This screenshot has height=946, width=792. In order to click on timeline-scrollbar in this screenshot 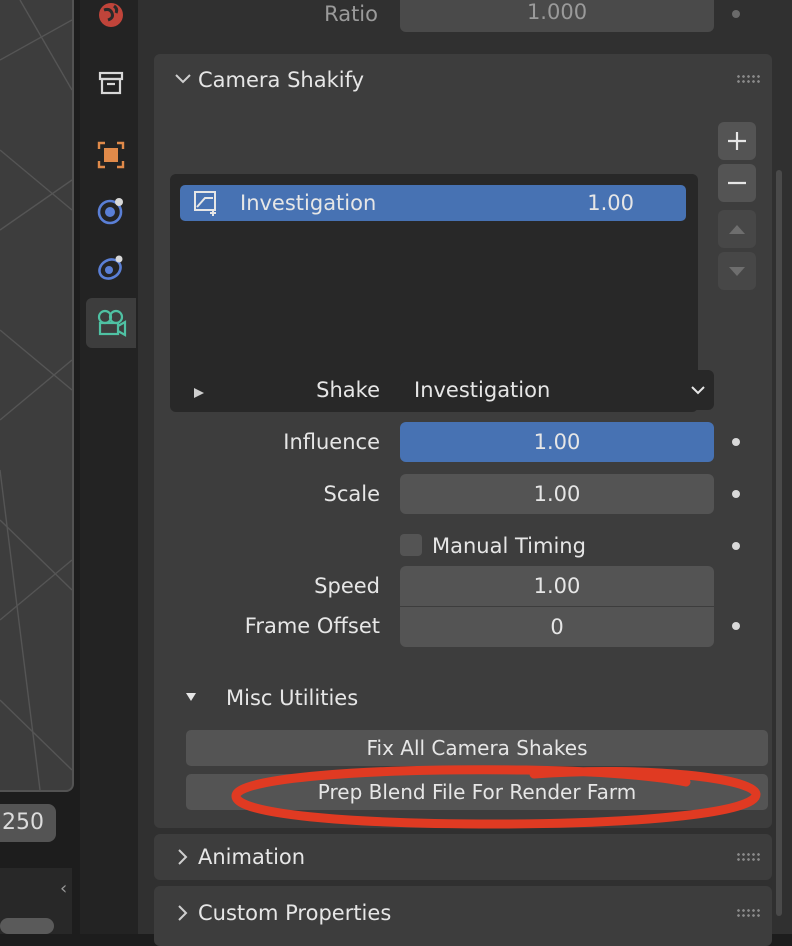, I will do `click(27, 926)`.